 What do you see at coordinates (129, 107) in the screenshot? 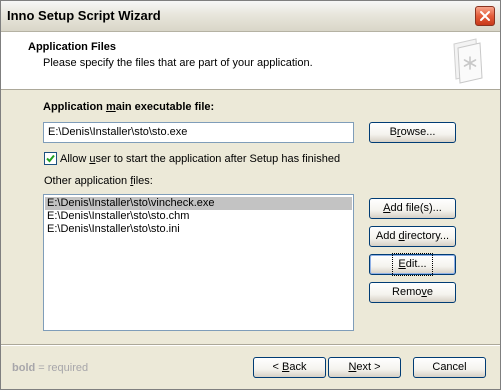
I see `main-exe-label: Application main executable file:` at bounding box center [129, 107].